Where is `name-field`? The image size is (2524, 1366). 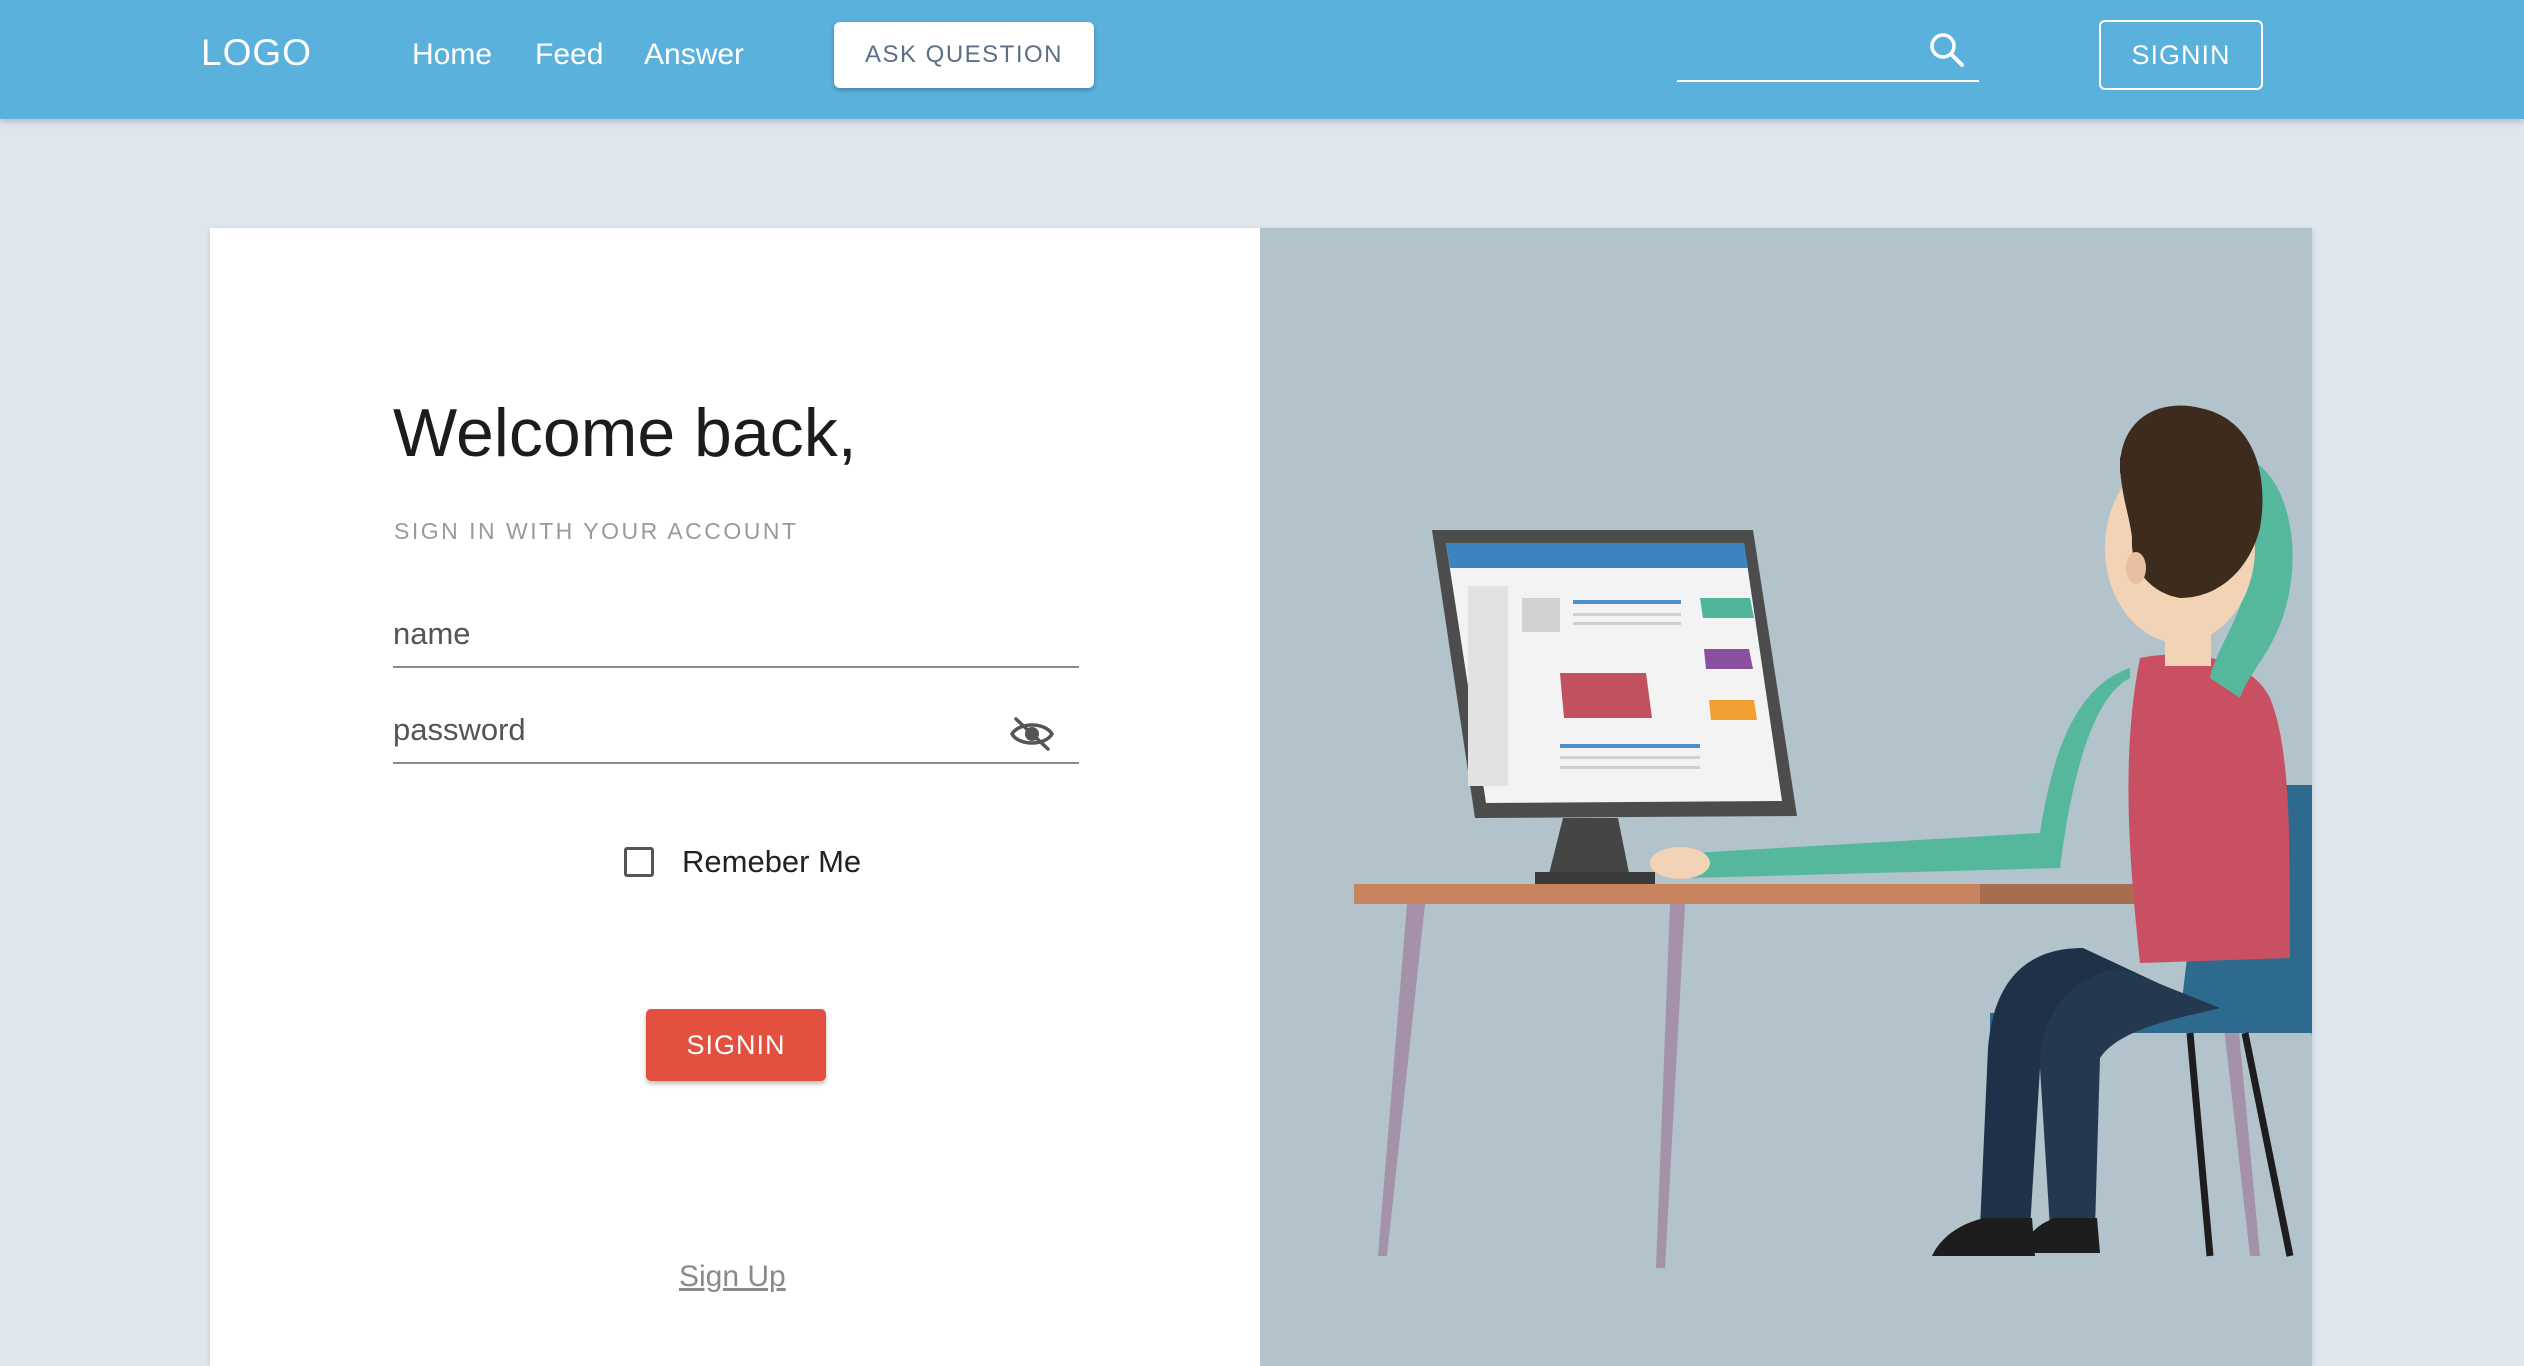
name-field is located at coordinates (736, 635).